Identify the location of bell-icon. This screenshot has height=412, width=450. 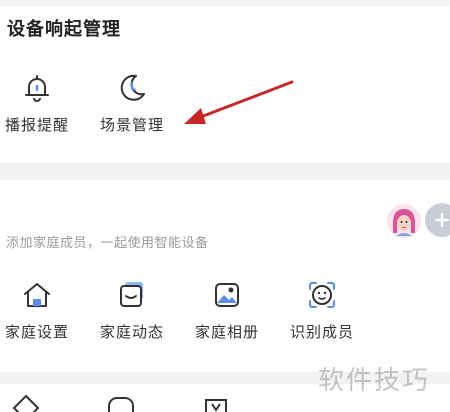
(37, 88).